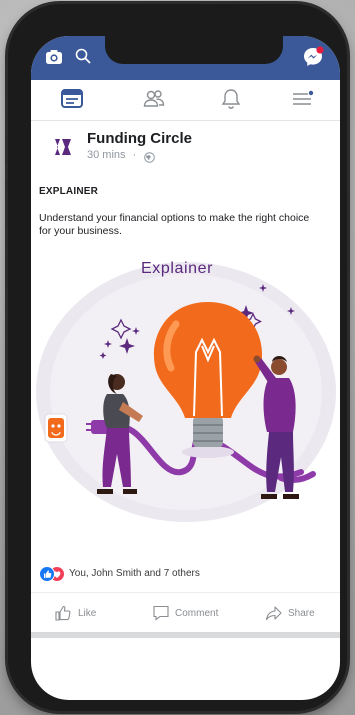 This screenshot has height=715, width=355. I want to click on share-icon, so click(273, 613).